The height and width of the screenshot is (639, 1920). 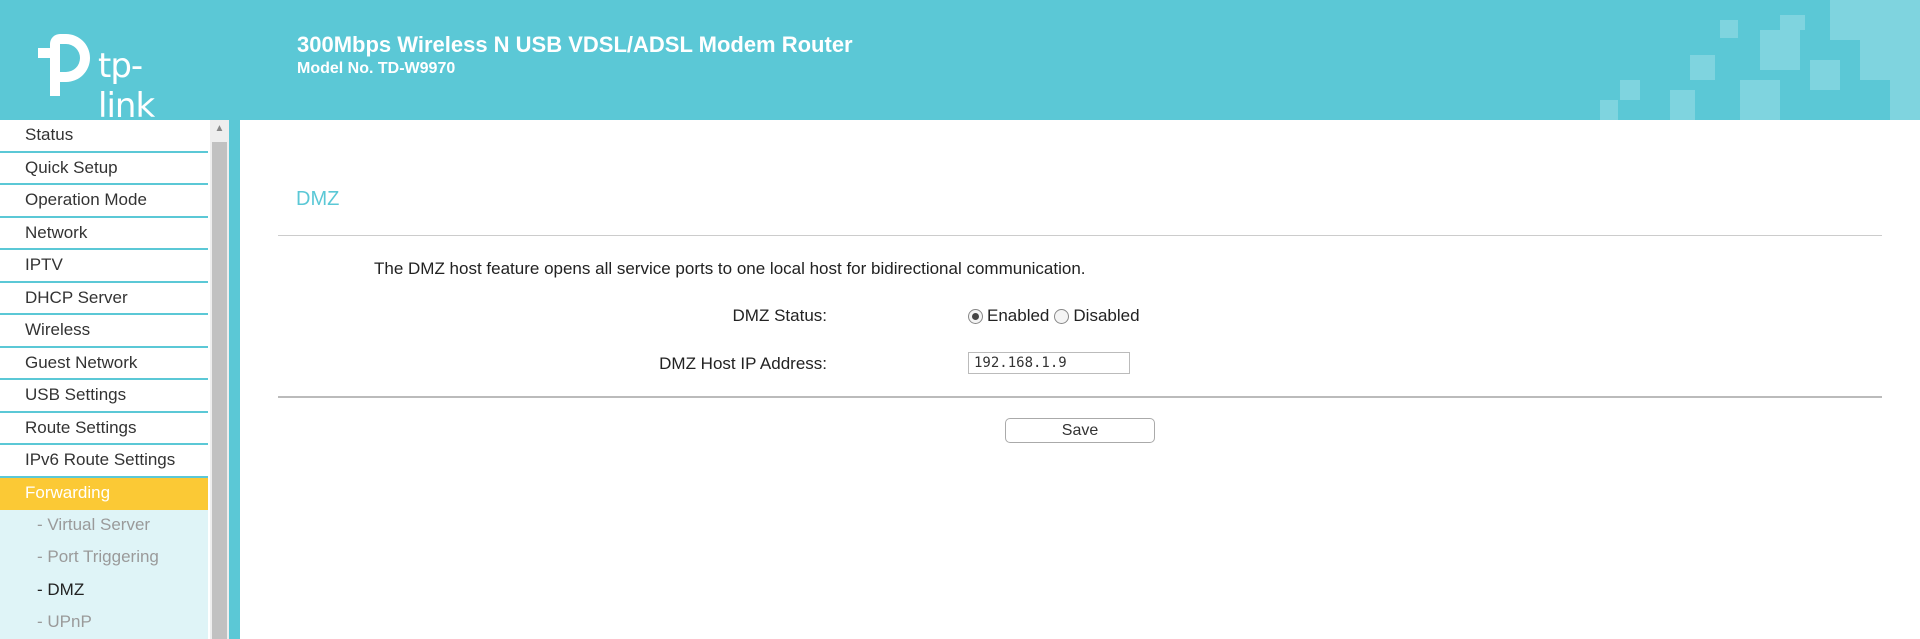 What do you see at coordinates (1080, 397) in the screenshot?
I see `form-divider` at bounding box center [1080, 397].